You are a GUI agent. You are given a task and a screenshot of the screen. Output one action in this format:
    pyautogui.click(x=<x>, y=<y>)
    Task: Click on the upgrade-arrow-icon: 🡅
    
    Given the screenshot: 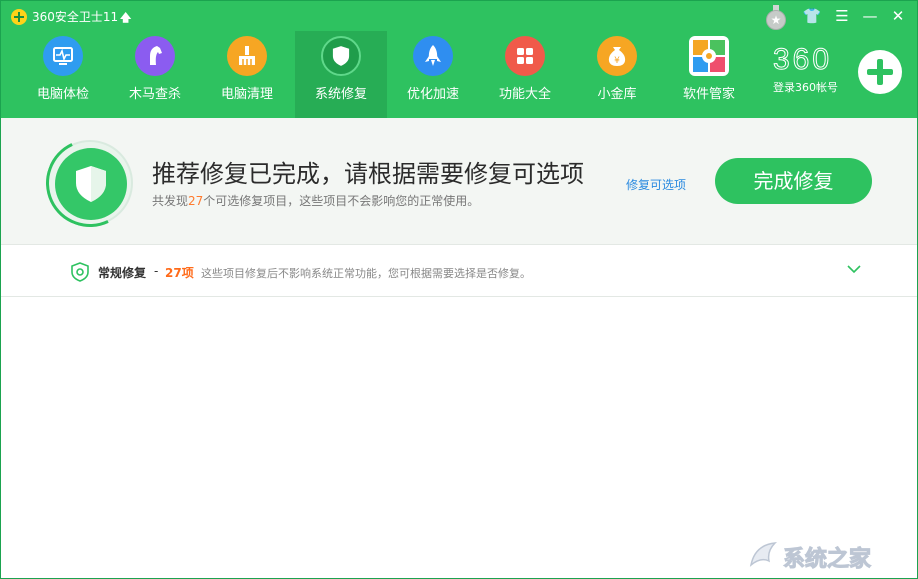 What is the action you would take?
    pyautogui.click(x=125, y=18)
    